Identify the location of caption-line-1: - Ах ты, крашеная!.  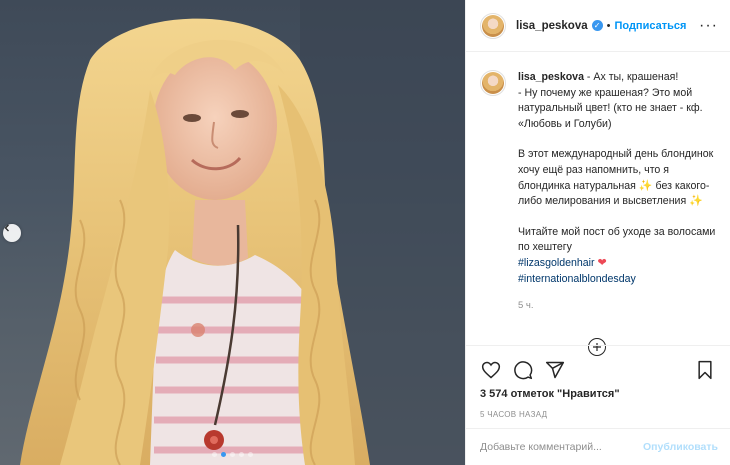
(631, 77).